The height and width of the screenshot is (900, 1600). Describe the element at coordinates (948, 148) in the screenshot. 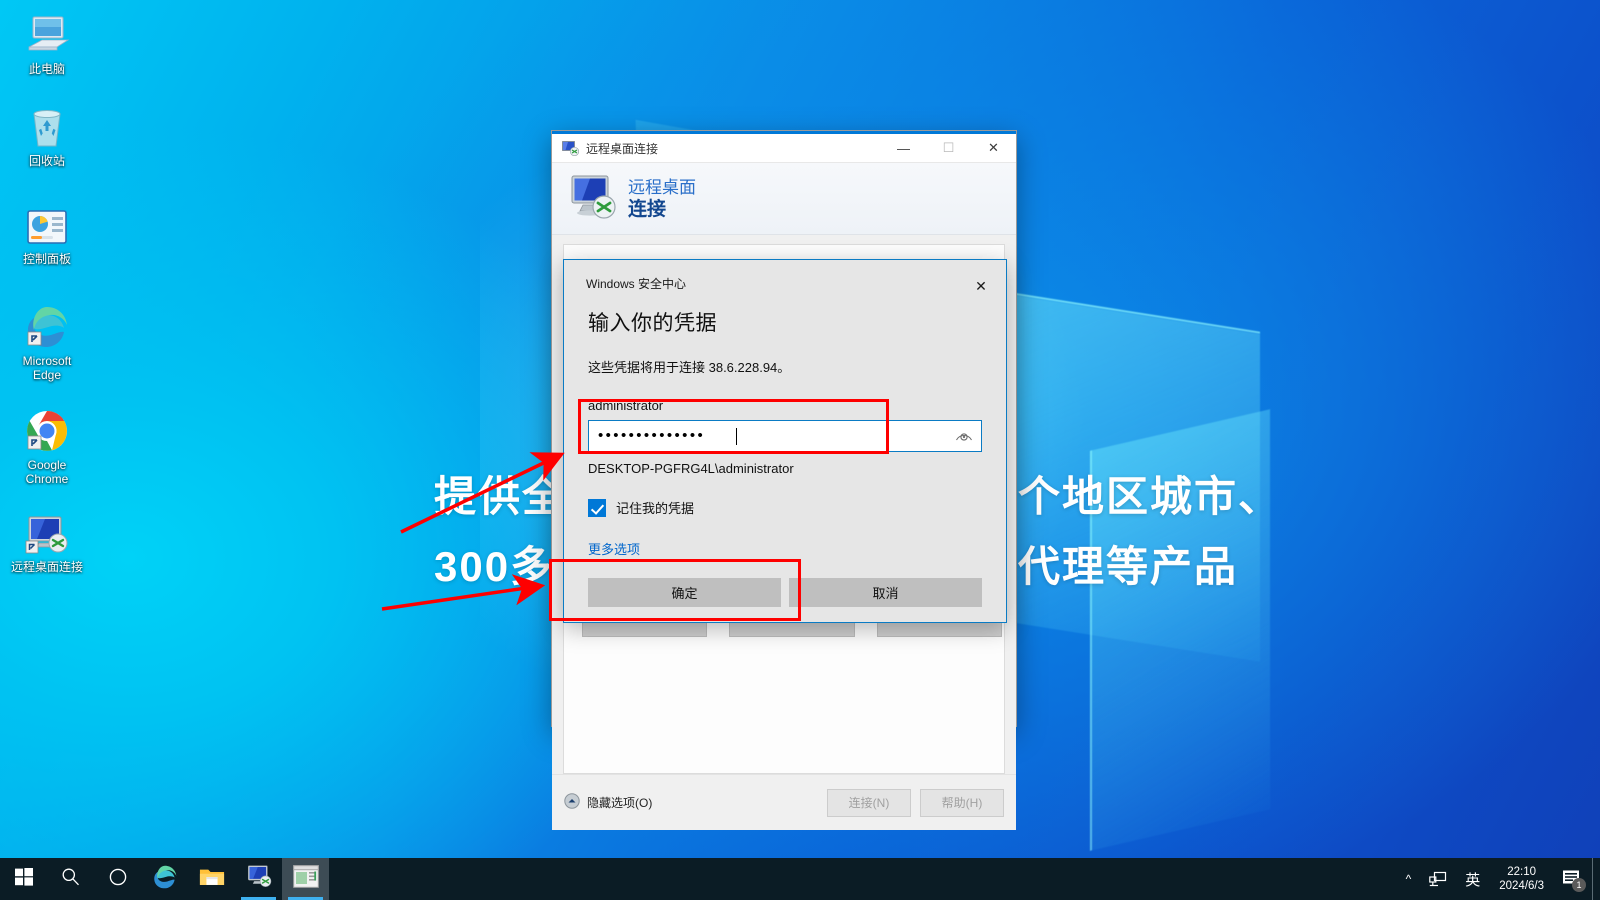

I see `maximize-button: ☐` at that location.